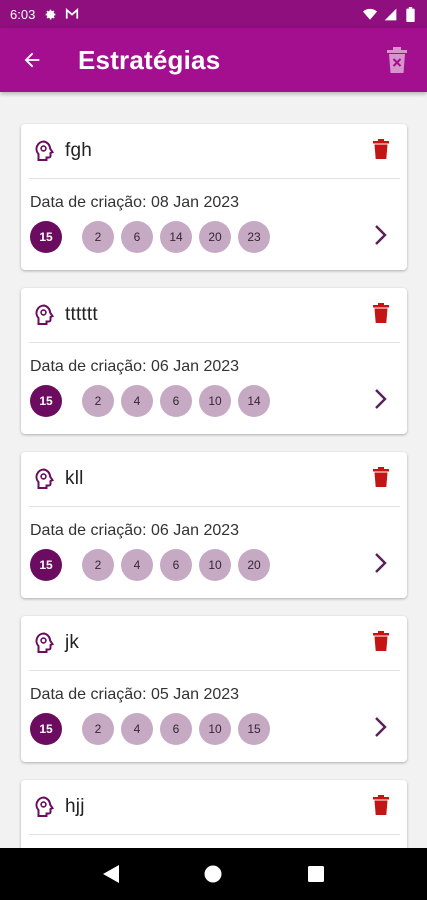  What do you see at coordinates (213, 14) in the screenshot?
I see `status-bar: 6:03` at bounding box center [213, 14].